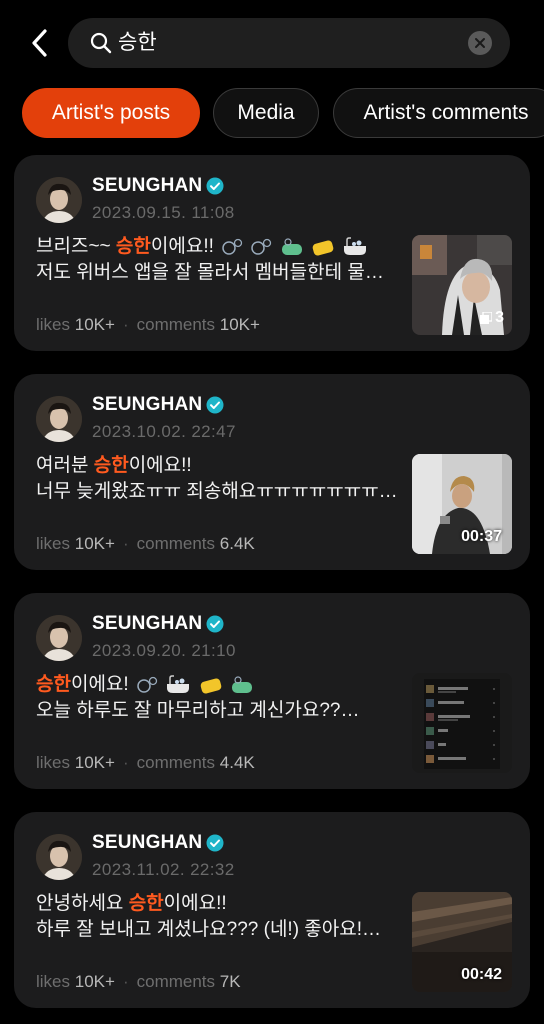 This screenshot has height=1024, width=544. Describe the element at coordinates (481, 536) in the screenshot. I see `video-duration: 00:37` at that location.